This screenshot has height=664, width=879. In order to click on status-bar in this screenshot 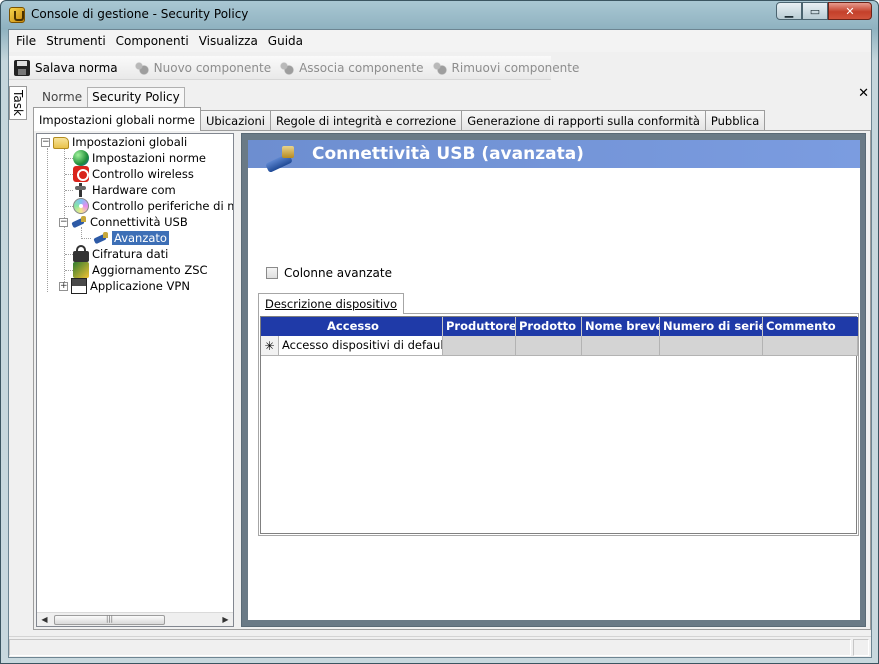, I will do `click(440, 646)`.